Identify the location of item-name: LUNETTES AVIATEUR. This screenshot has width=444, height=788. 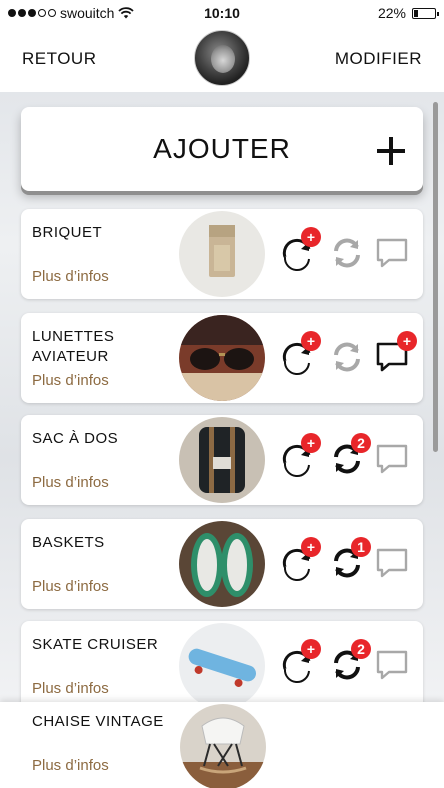
(73, 346).